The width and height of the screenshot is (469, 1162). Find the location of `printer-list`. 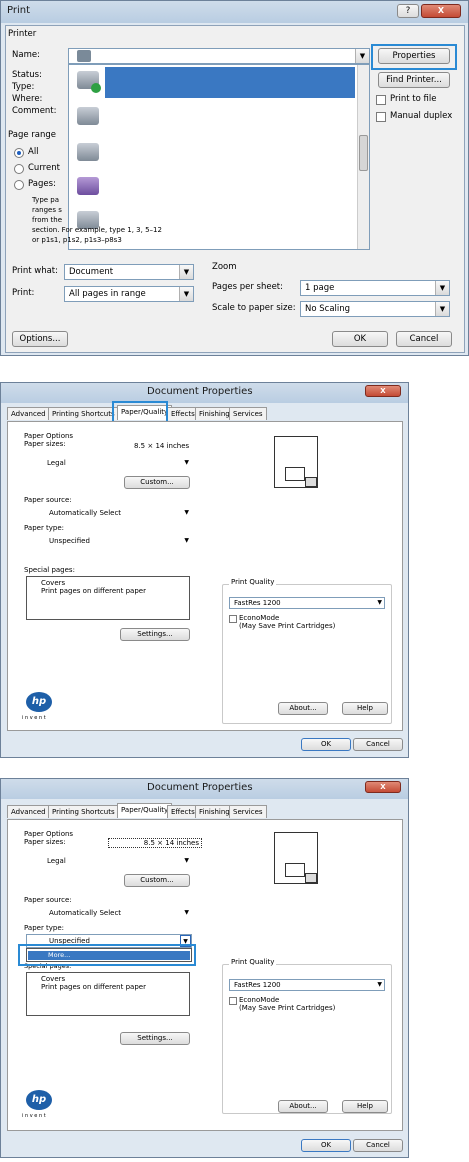

printer-list is located at coordinates (219, 157).